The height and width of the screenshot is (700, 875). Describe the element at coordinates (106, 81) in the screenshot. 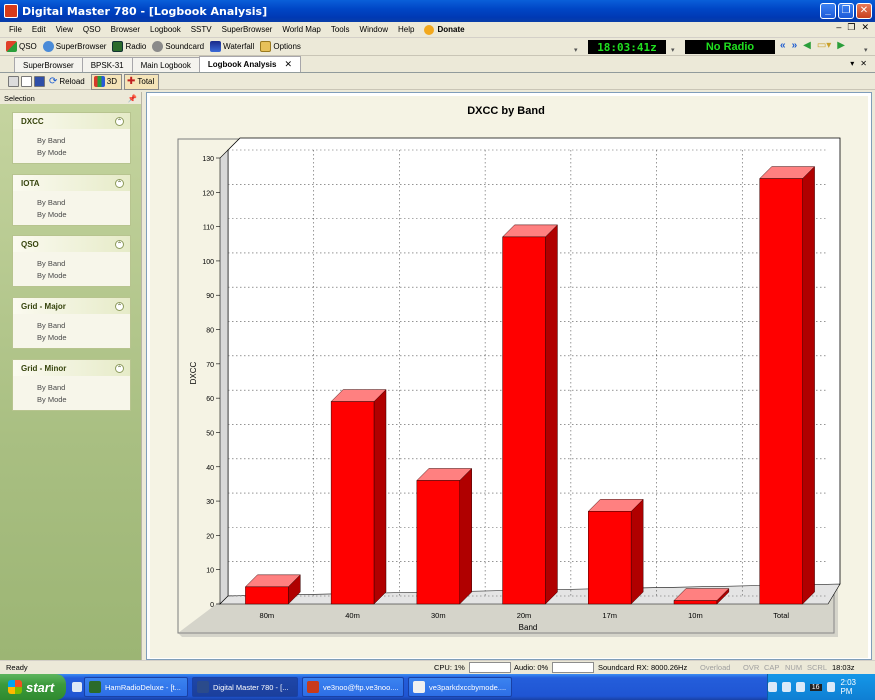

I see `3d-toggle-button: 3D` at that location.